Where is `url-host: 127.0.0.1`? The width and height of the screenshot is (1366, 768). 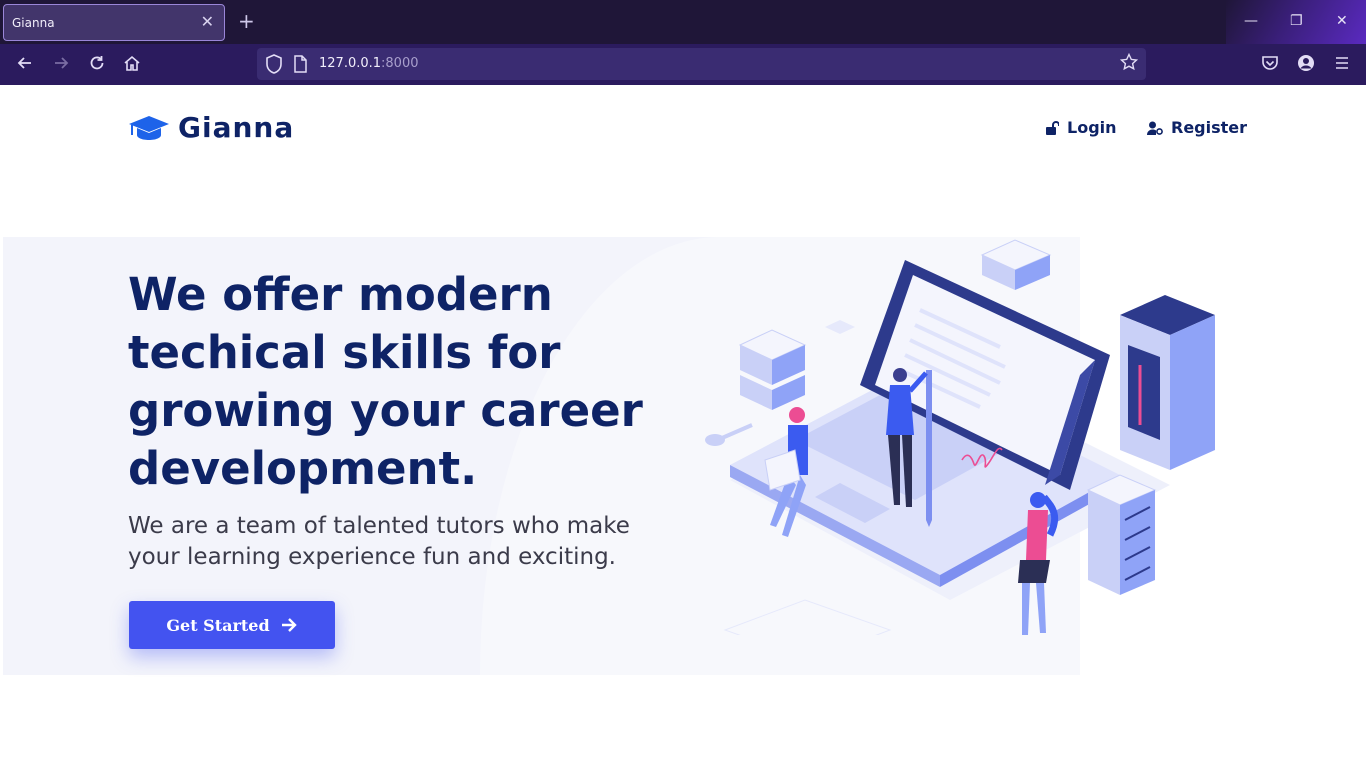 url-host: 127.0.0.1 is located at coordinates (350, 63).